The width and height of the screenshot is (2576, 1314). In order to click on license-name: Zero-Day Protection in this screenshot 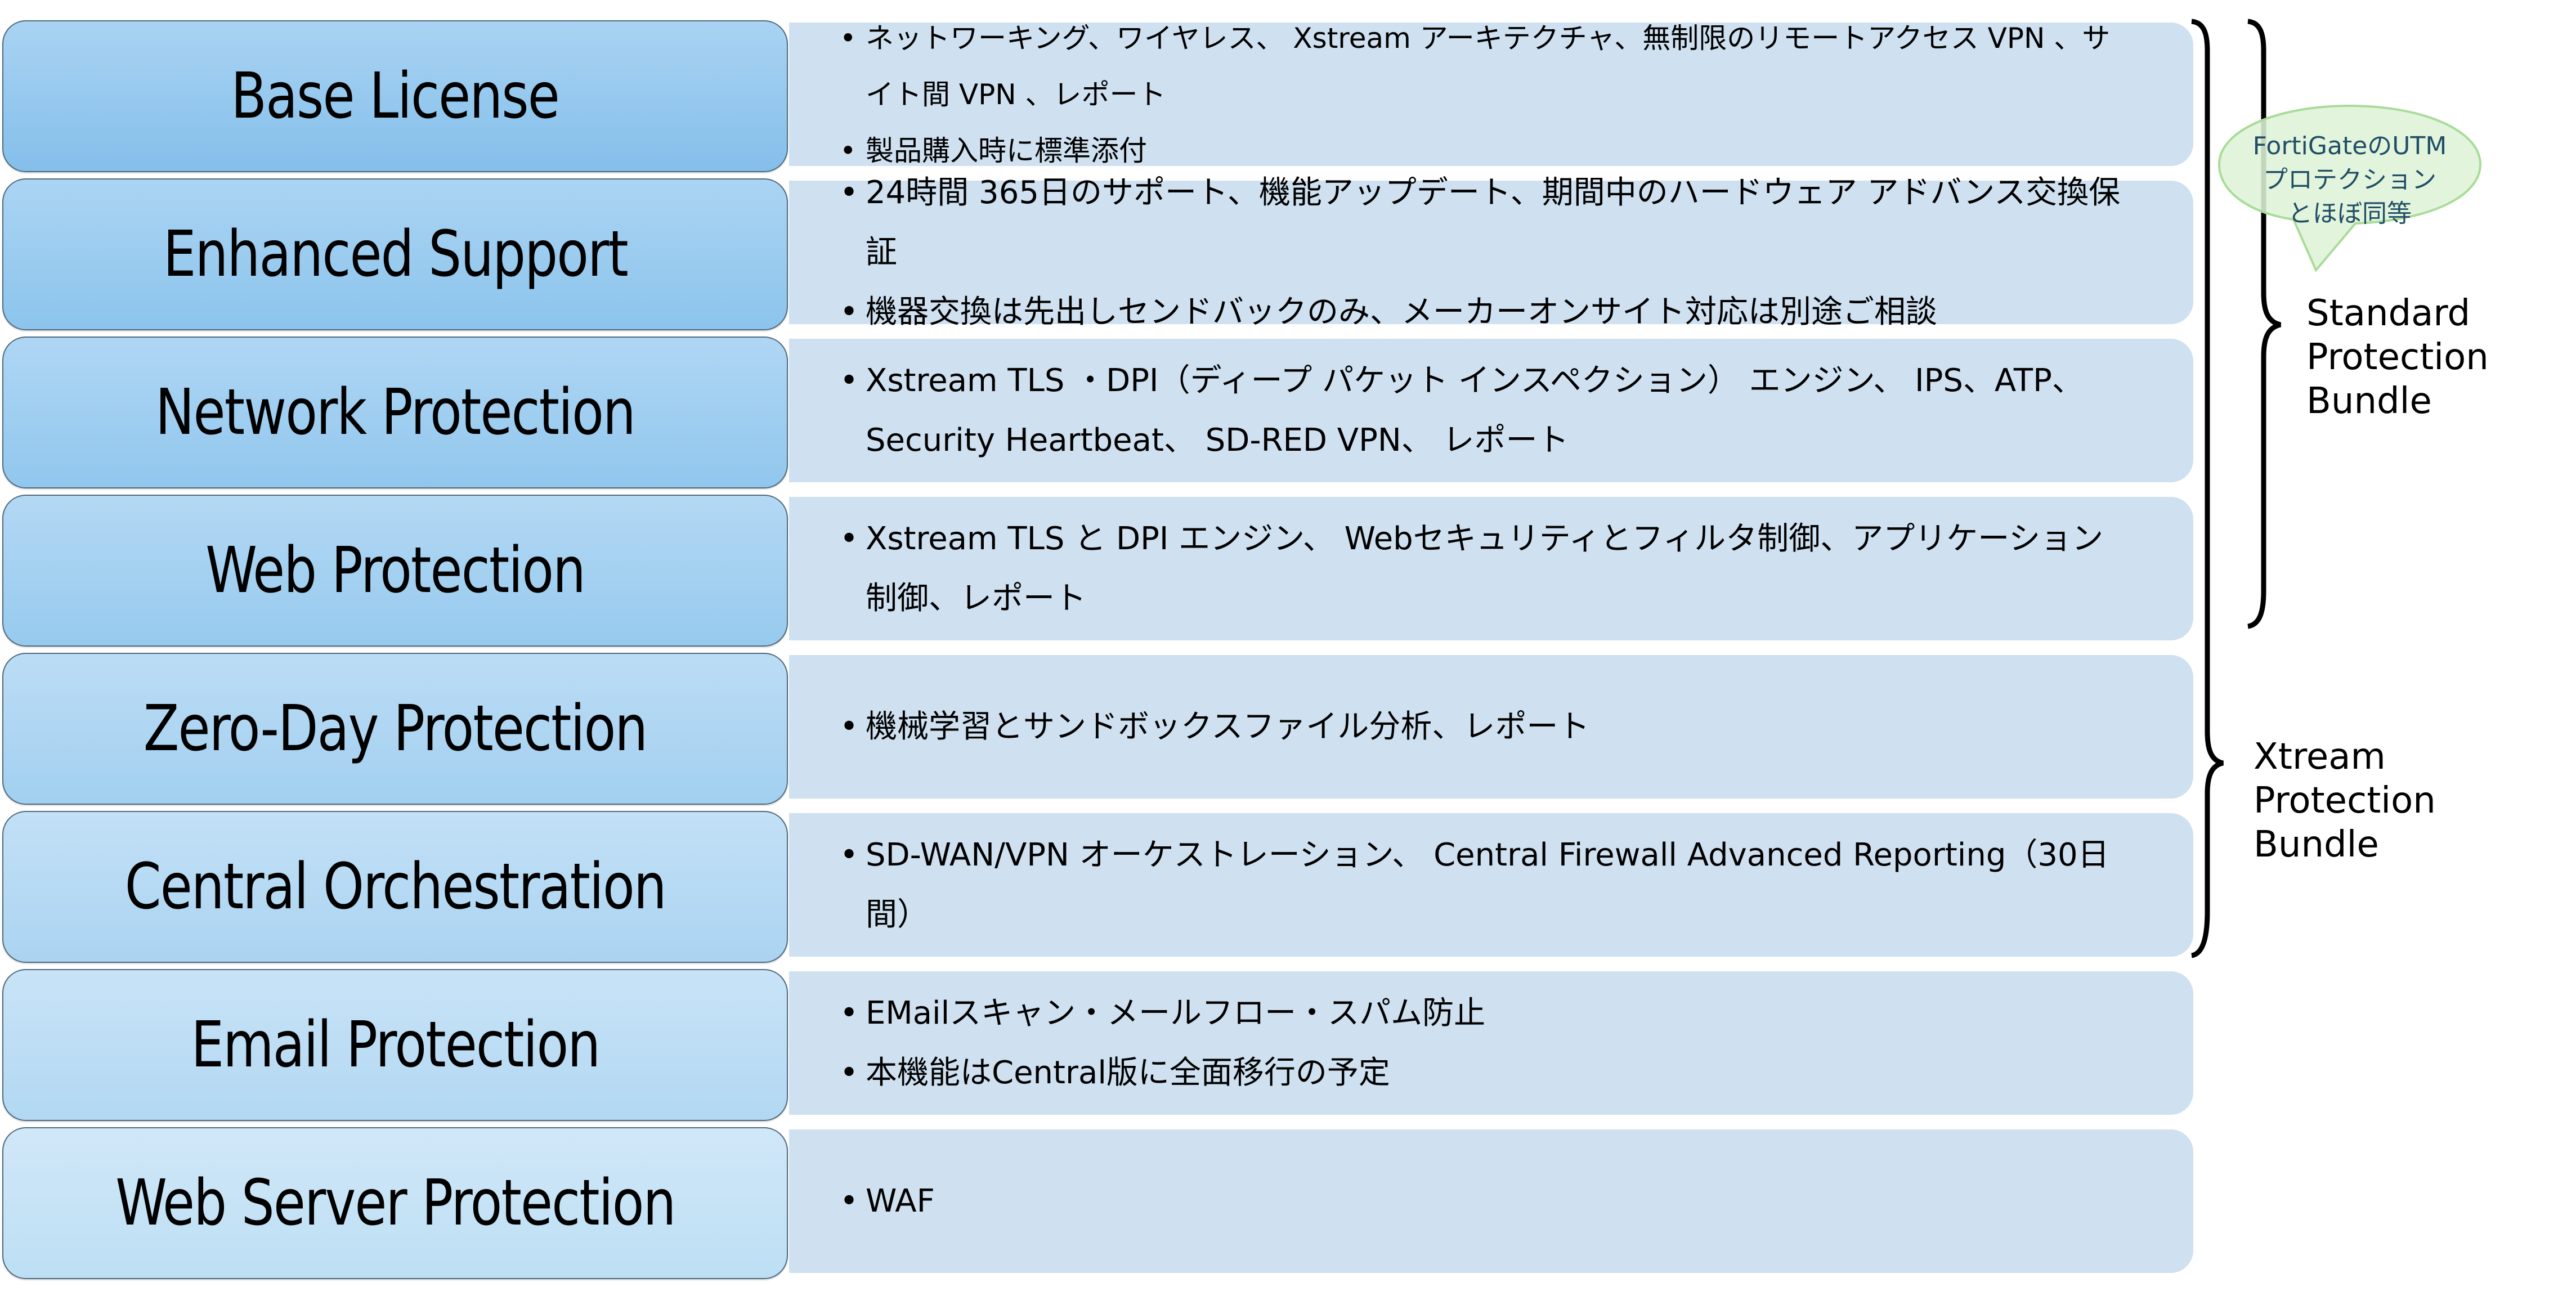, I will do `click(395, 729)`.